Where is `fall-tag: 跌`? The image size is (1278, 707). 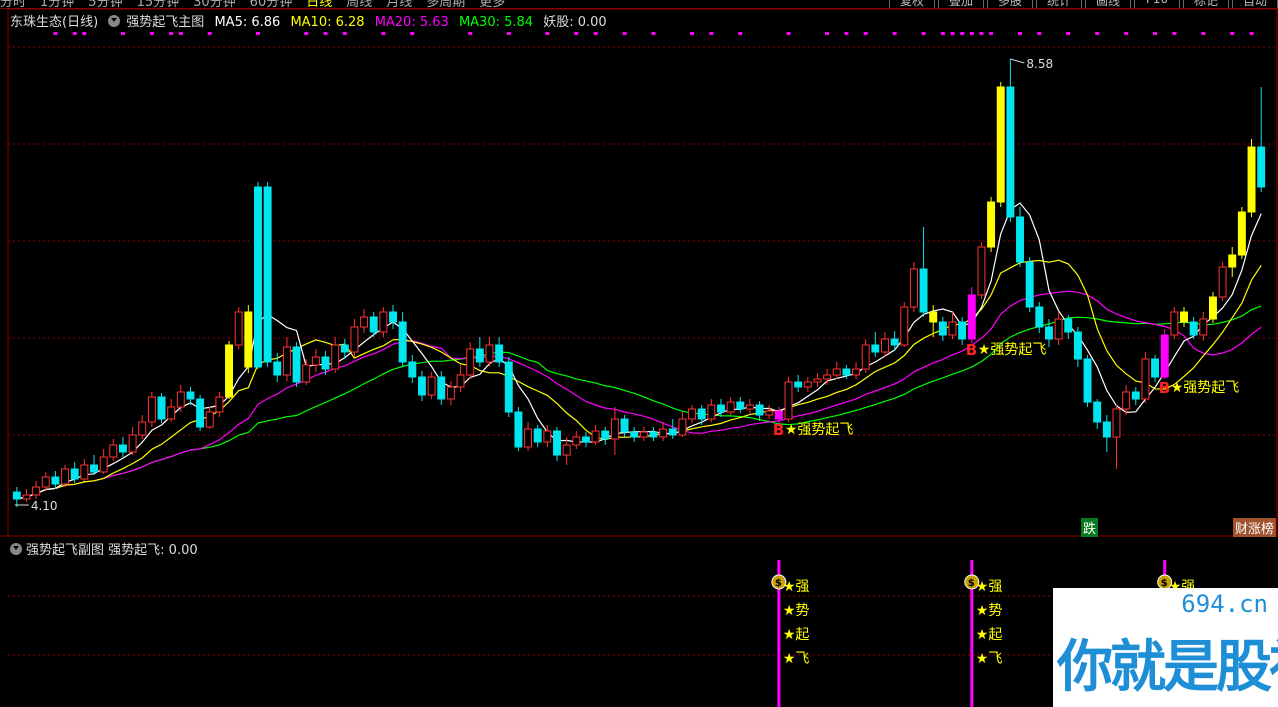
fall-tag: 跌 is located at coordinates (1090, 527).